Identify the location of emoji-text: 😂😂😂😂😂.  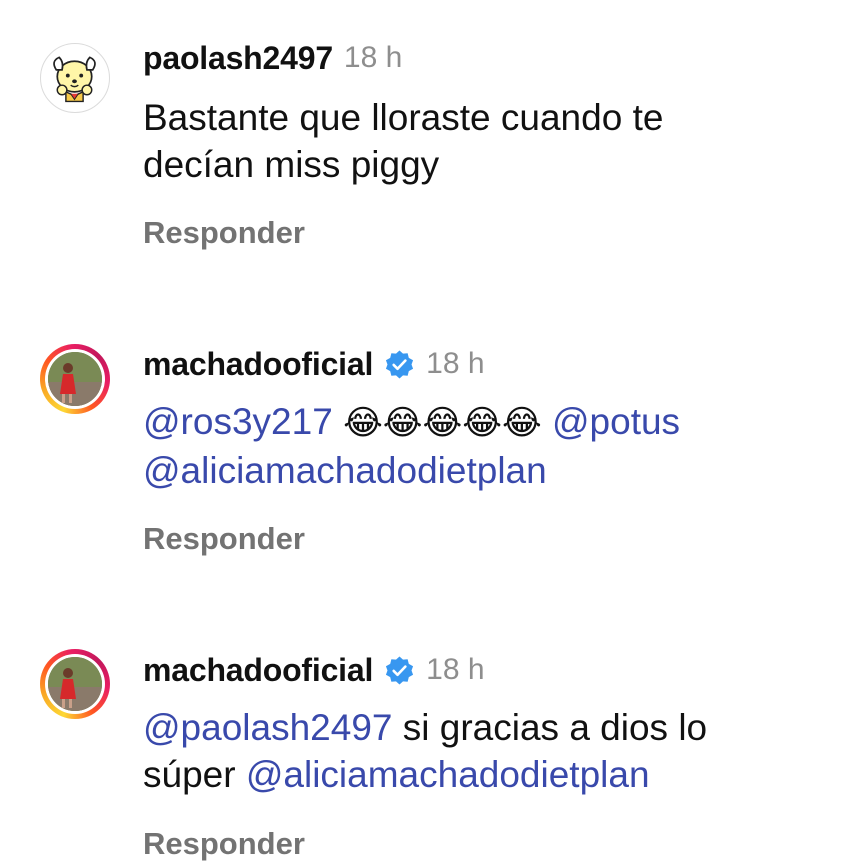
(442, 423).